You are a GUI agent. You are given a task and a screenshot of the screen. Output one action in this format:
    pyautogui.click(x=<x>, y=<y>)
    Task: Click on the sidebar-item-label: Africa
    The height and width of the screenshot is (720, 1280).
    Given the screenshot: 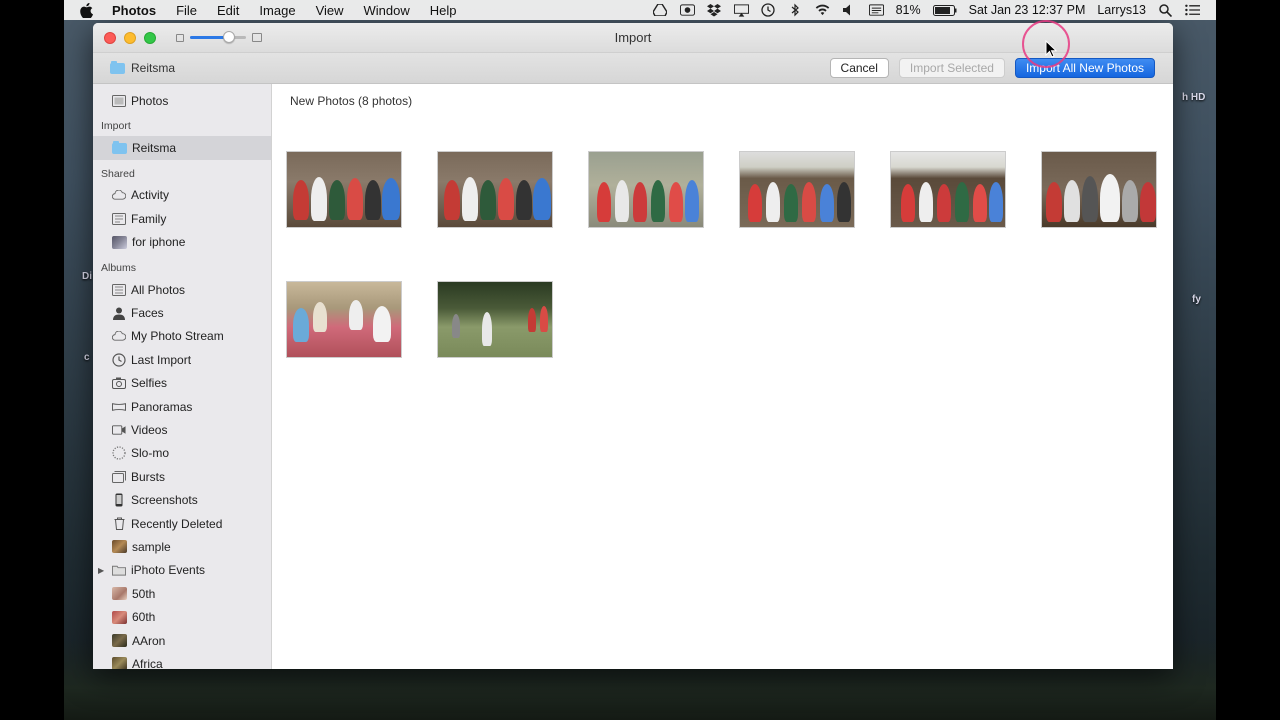 What is the action you would take?
    pyautogui.click(x=147, y=662)
    